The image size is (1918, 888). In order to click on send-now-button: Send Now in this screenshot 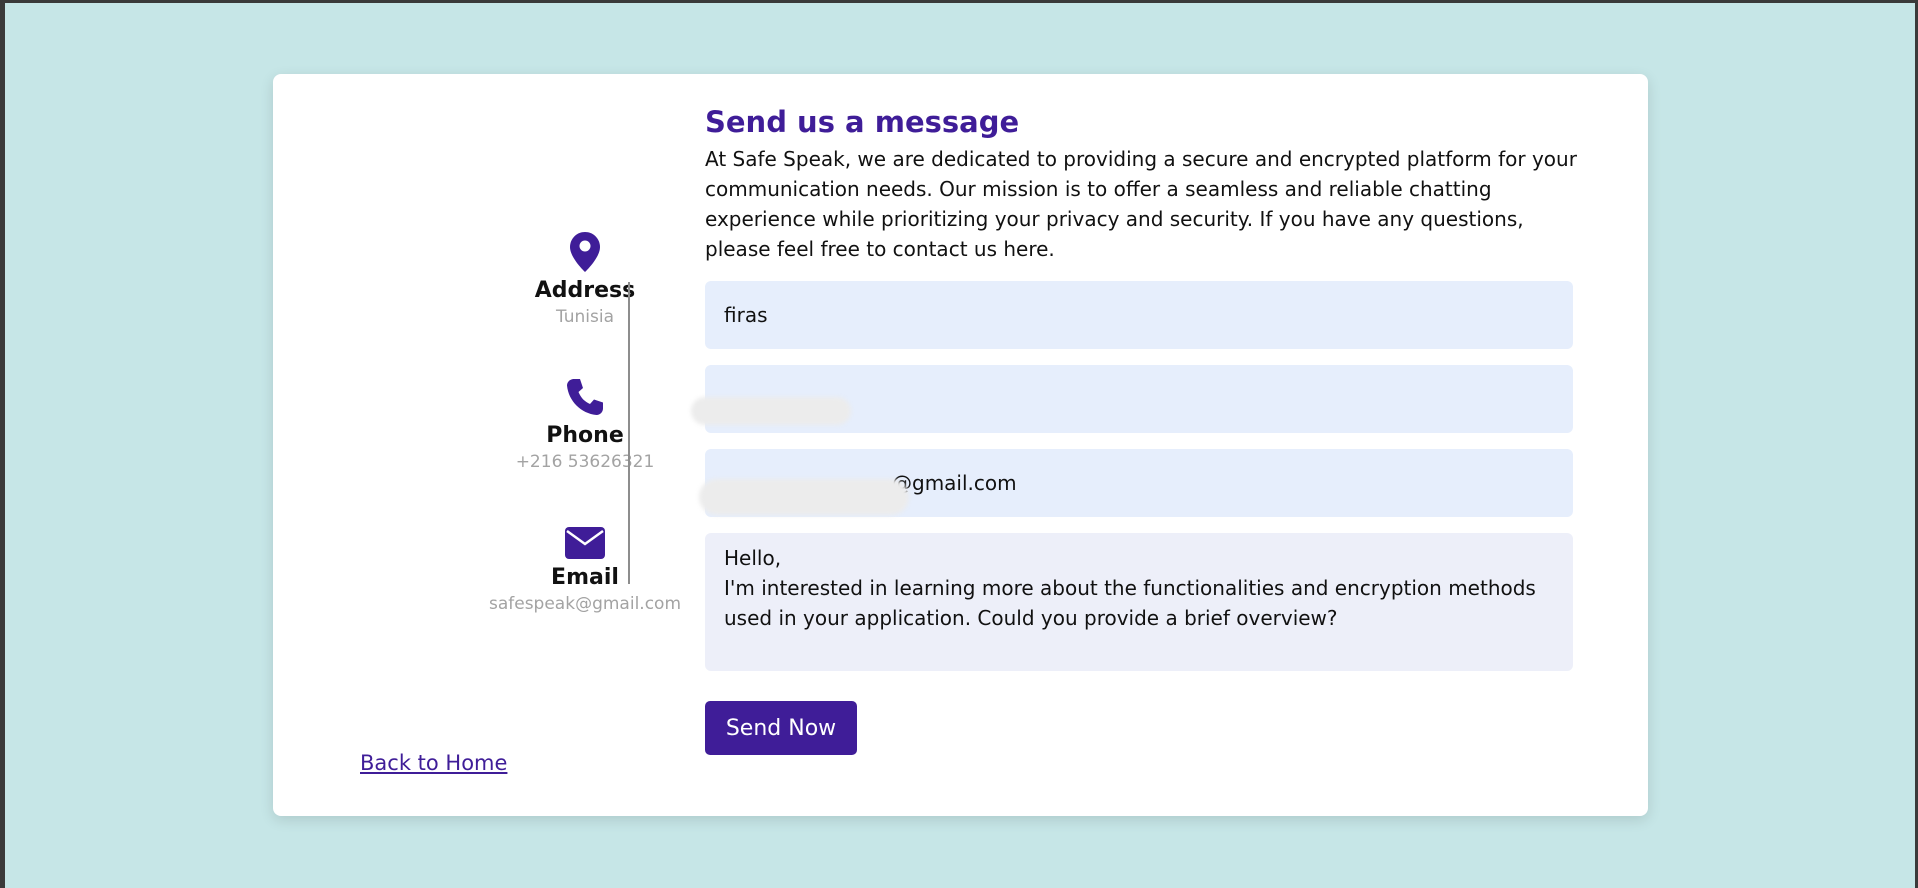, I will do `click(781, 728)`.